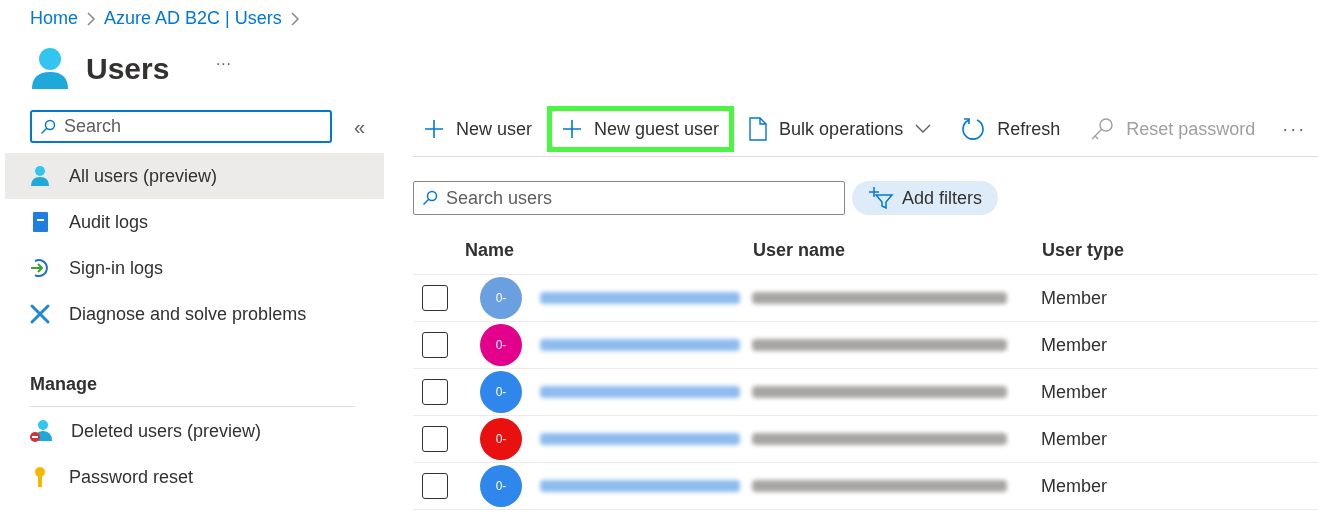 This screenshot has width=1318, height=523. I want to click on refresh-icon, so click(973, 129).